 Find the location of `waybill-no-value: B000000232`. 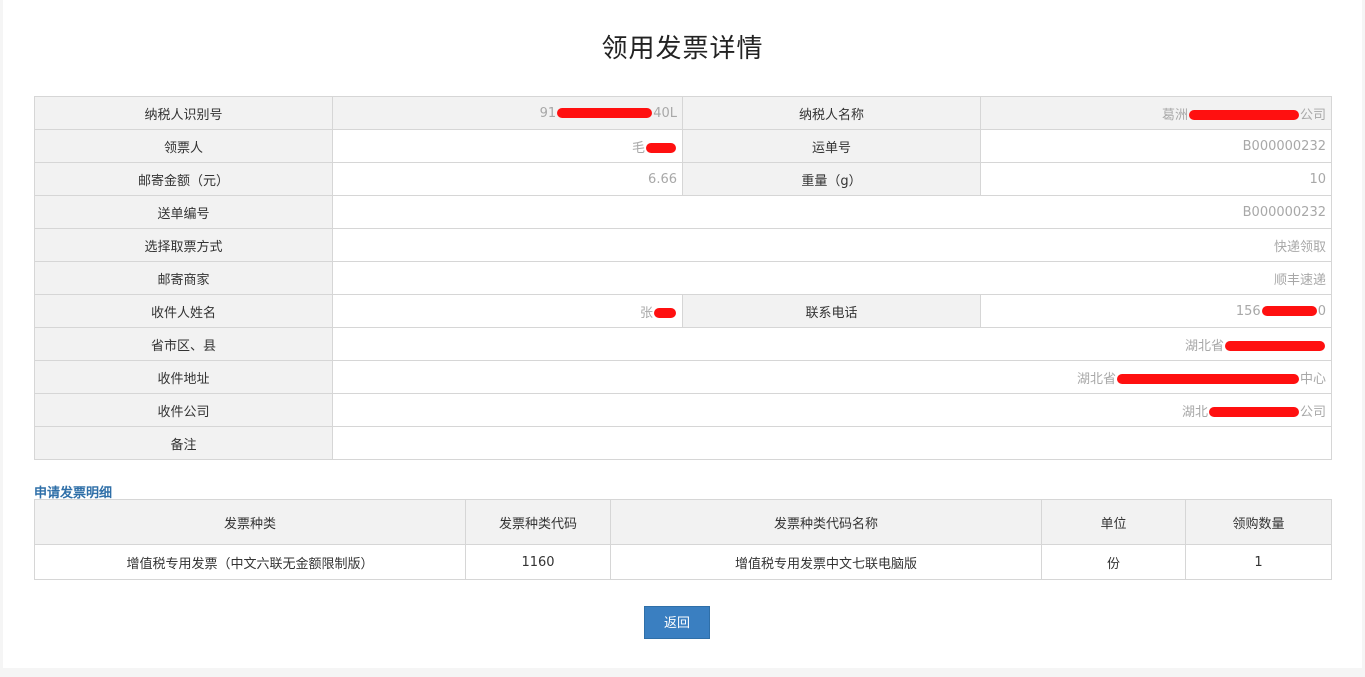

waybill-no-value: B000000232 is located at coordinates (1156, 146).